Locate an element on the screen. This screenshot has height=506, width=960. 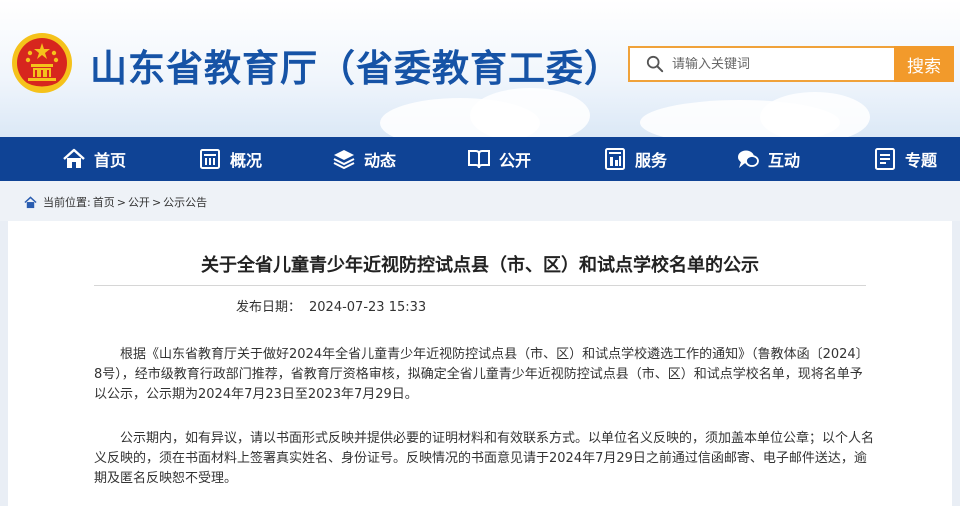
nav-item-news: 动态 is located at coordinates (364, 159).